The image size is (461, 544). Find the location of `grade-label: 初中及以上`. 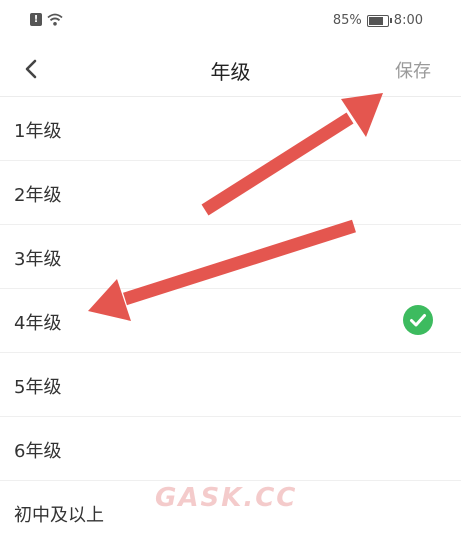

grade-label: 初中及以上 is located at coordinates (59, 515).